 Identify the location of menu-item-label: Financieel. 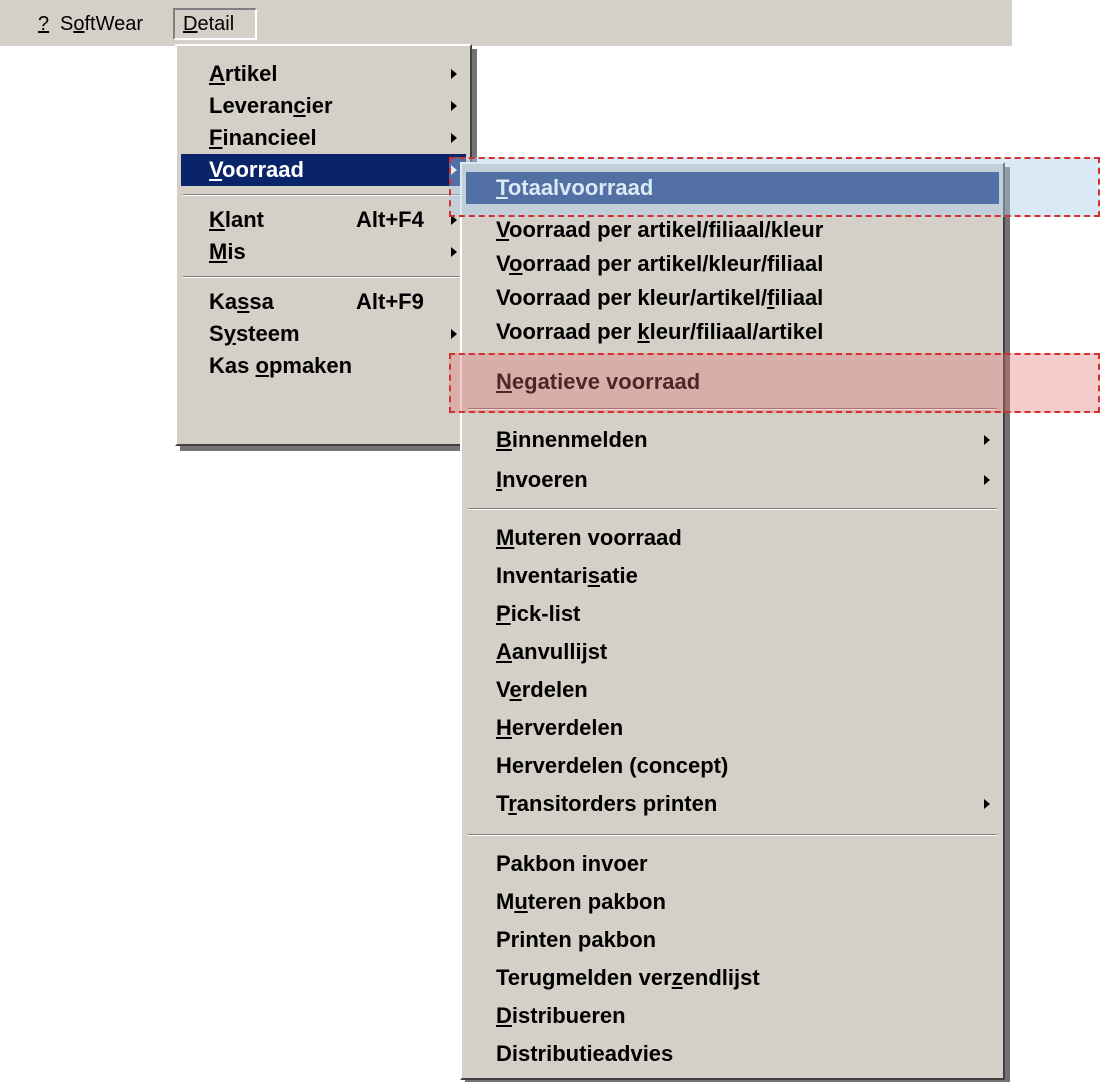
(263, 137).